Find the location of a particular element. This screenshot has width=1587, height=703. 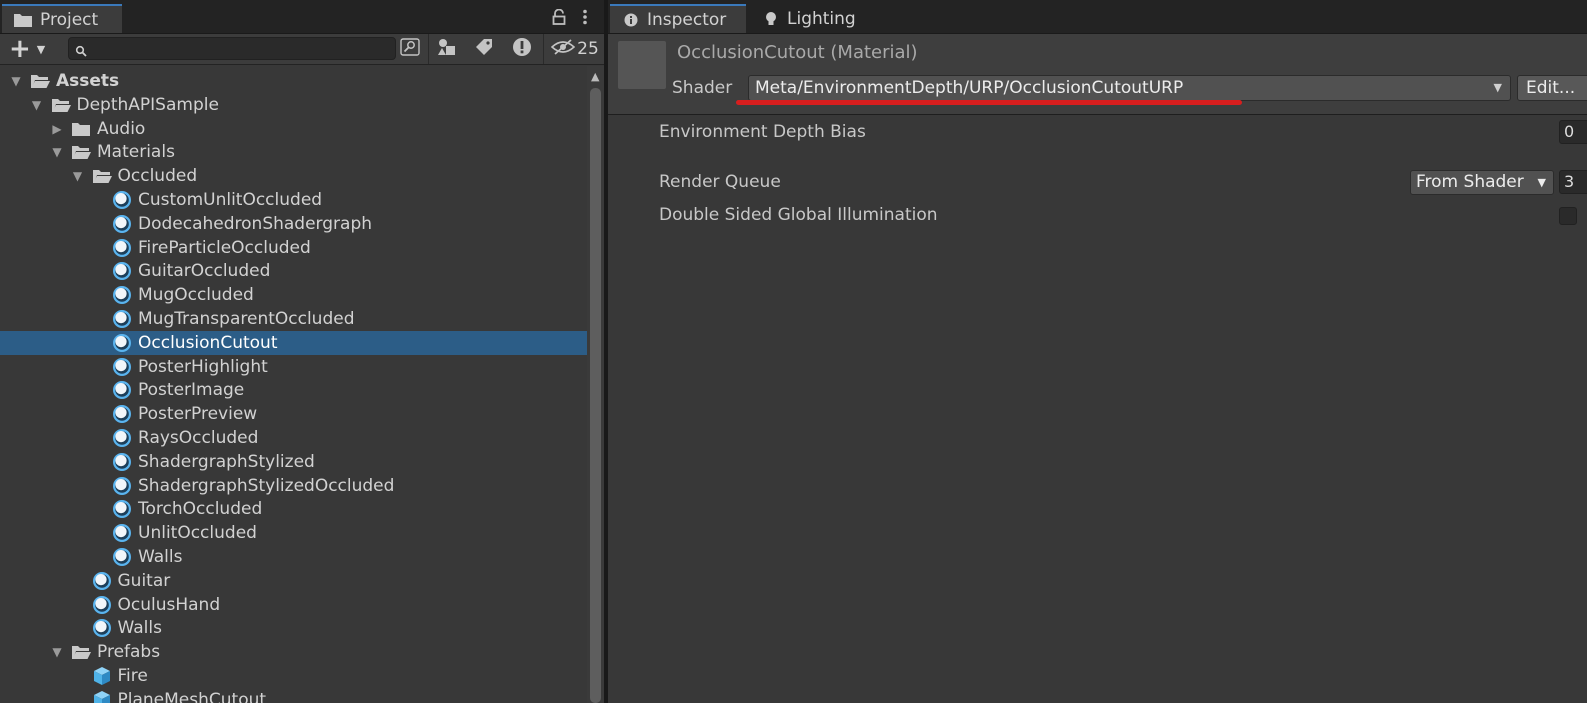

tree-item: ▼ Occluded is located at coordinates (293, 176).